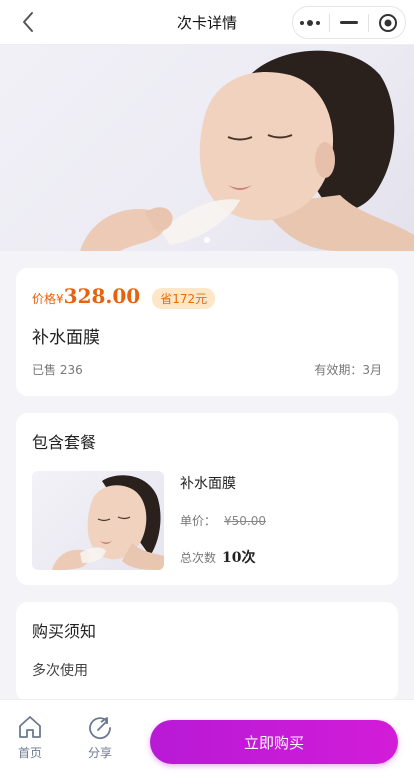 The height and width of the screenshot is (780, 414). What do you see at coordinates (207, 369) in the screenshot?
I see `meta-row: 已售 236 有效期：3月` at bounding box center [207, 369].